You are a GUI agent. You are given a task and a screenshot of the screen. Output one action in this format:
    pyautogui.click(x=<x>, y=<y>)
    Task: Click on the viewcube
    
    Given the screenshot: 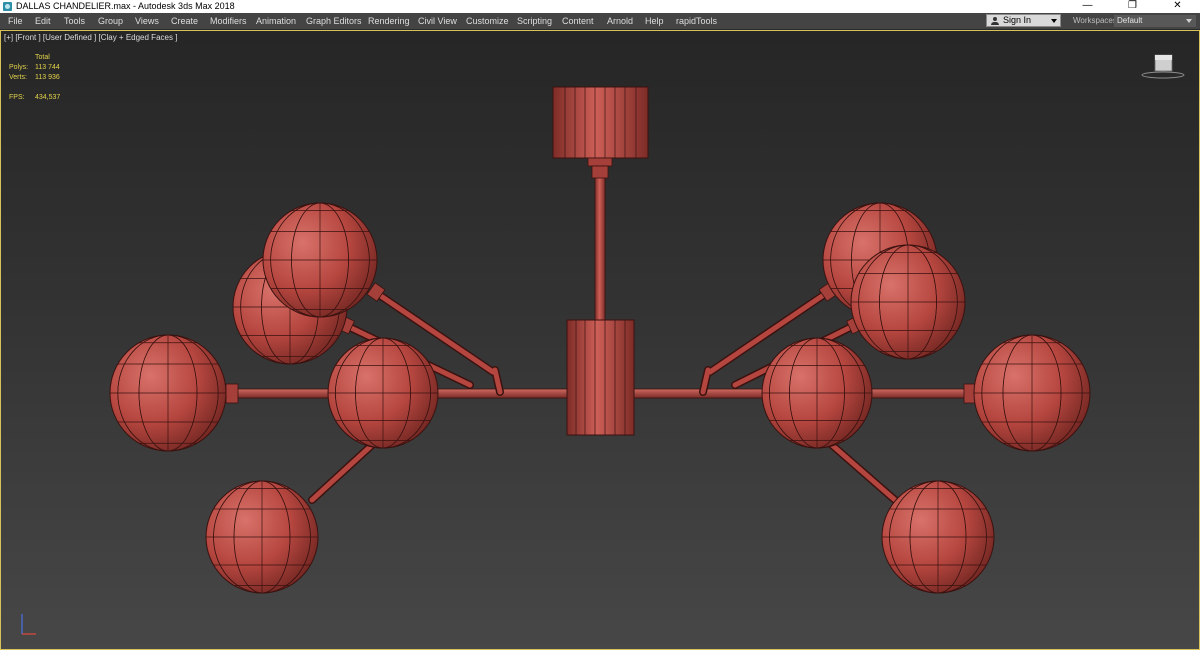 What is the action you would take?
    pyautogui.click(x=1163, y=66)
    